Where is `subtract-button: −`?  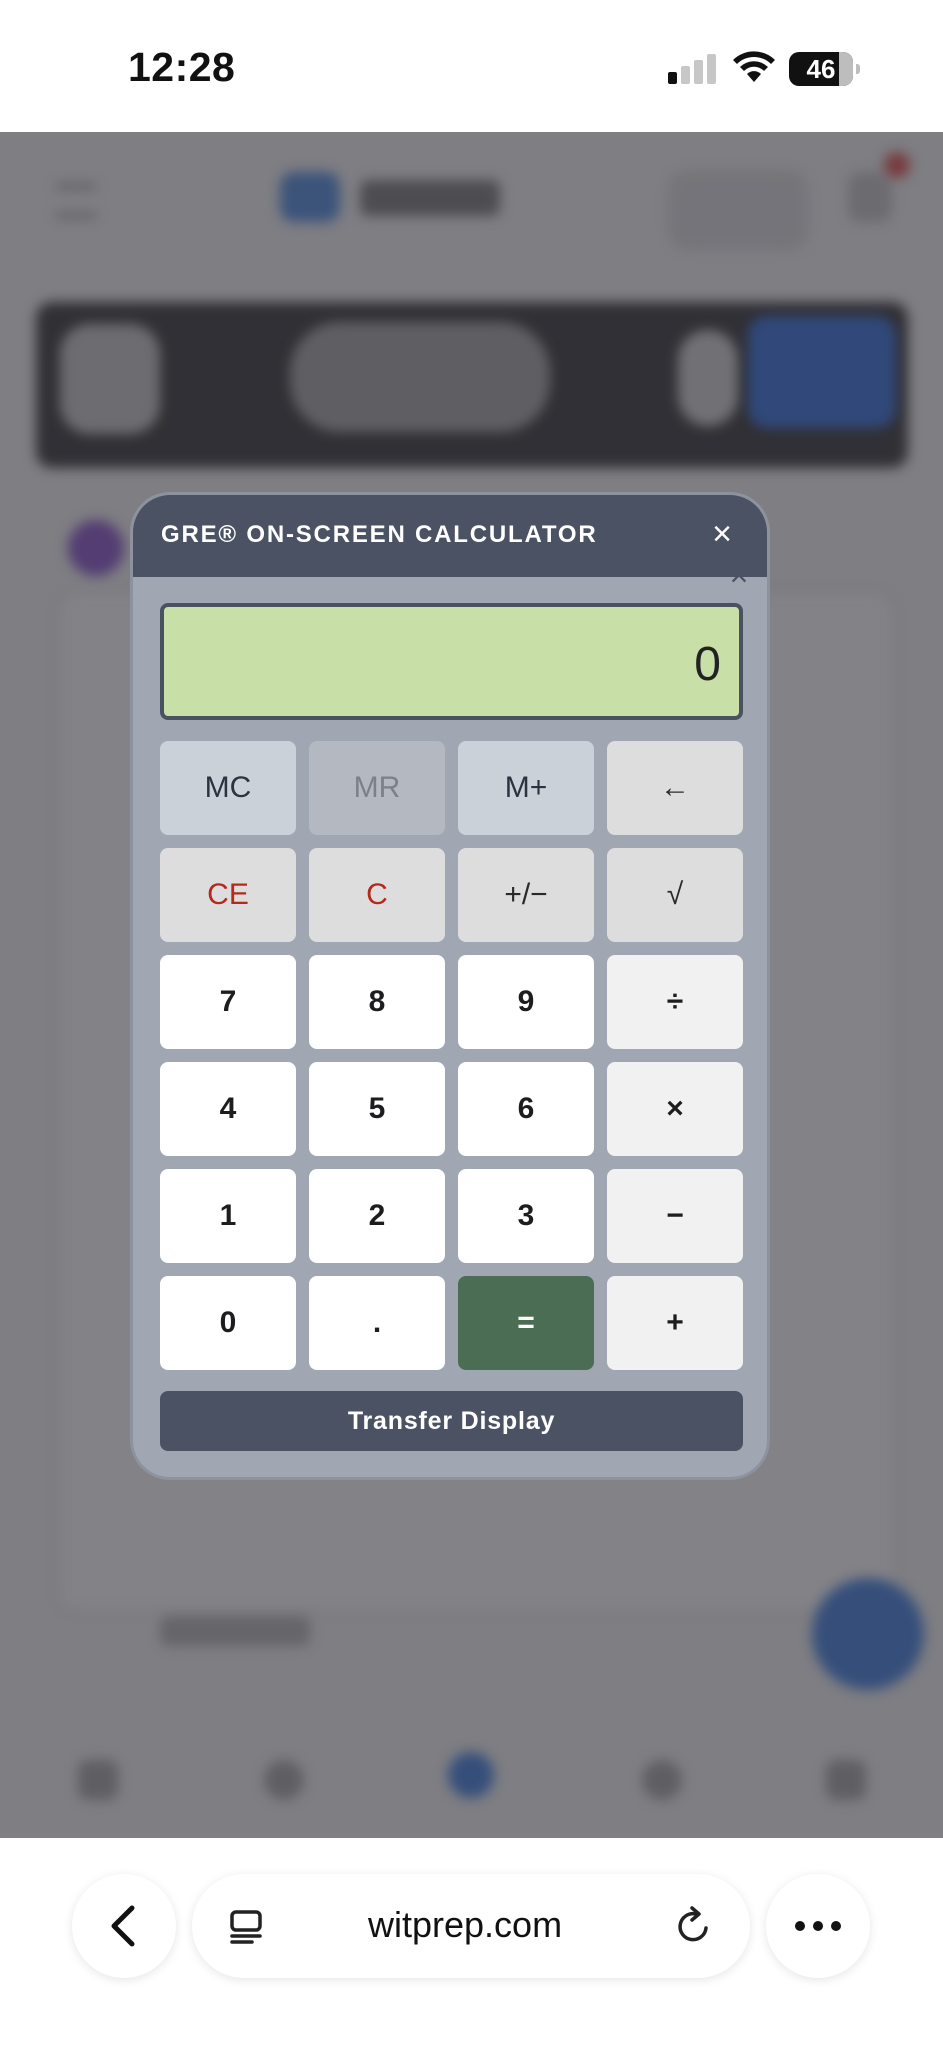
subtract-button: − is located at coordinates (675, 1216).